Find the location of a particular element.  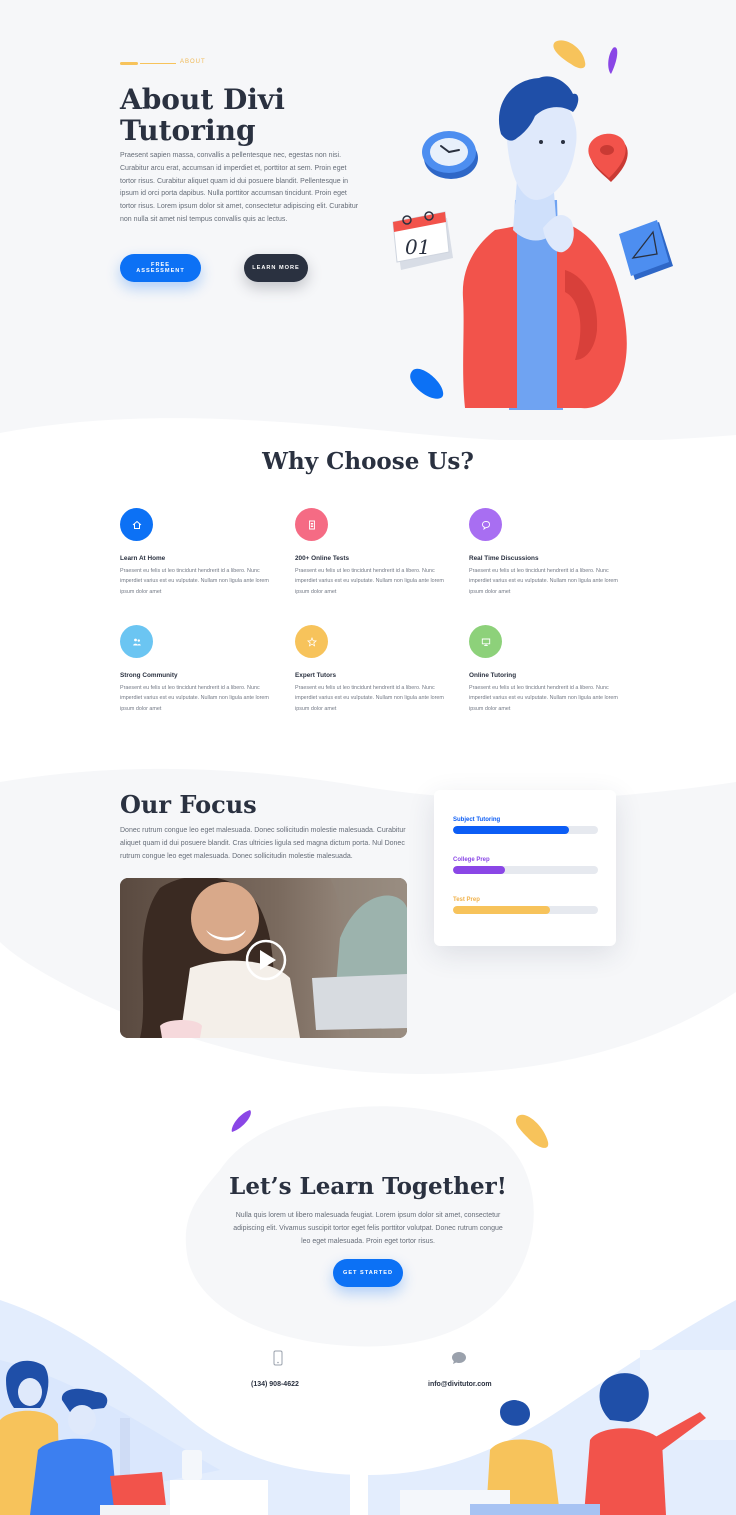

feature-title: Learn At Home is located at coordinates (143, 558).